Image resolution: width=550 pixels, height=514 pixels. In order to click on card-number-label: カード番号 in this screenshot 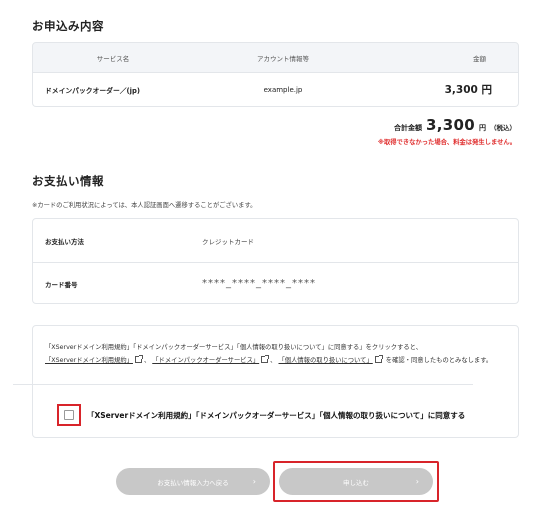, I will do `click(61, 284)`.